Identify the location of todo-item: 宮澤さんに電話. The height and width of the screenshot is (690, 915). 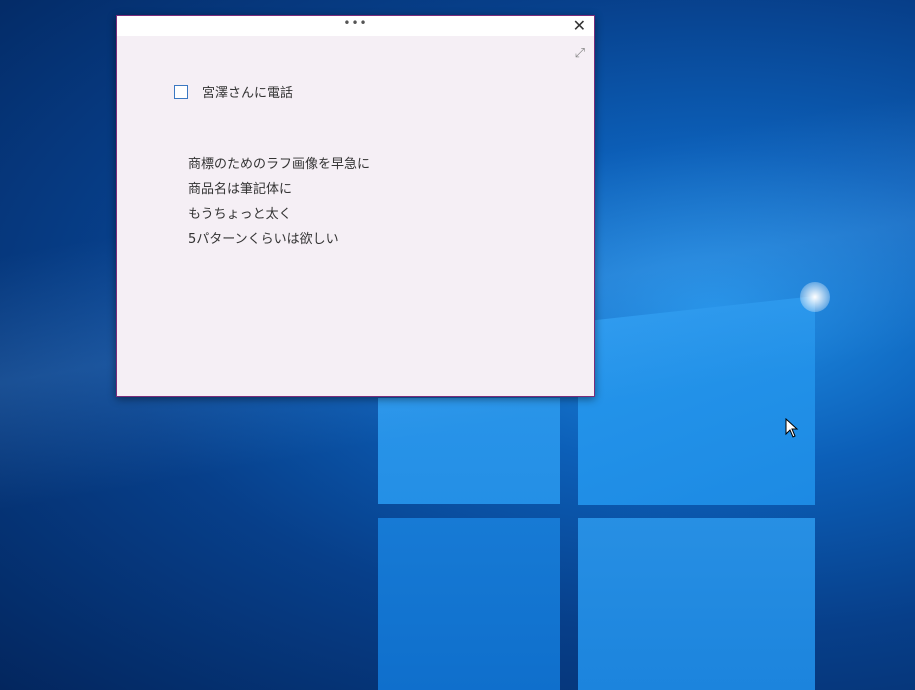
(233, 91).